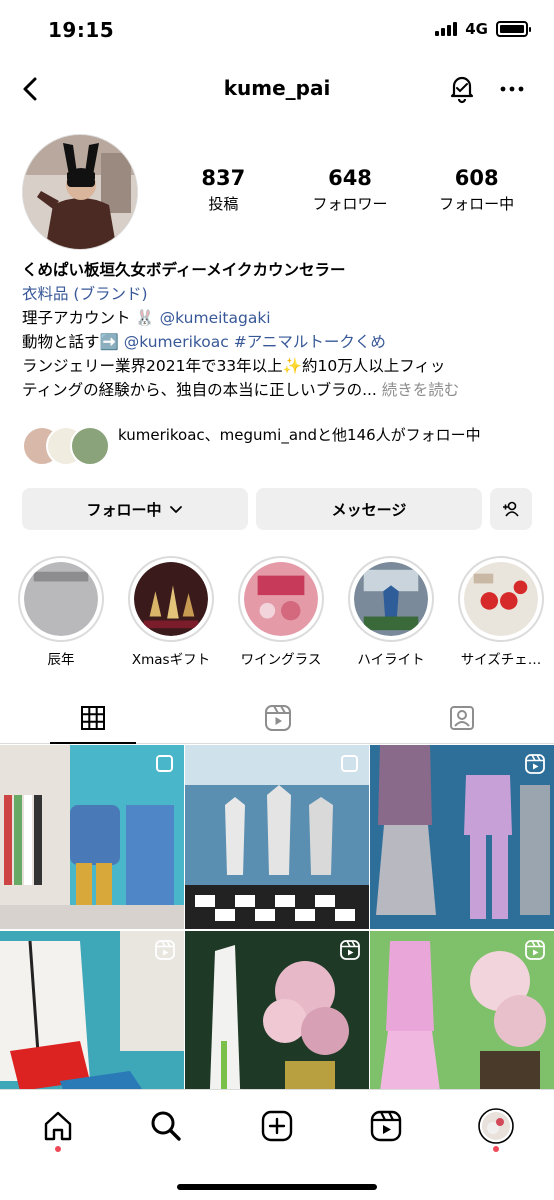  What do you see at coordinates (277, 318) in the screenshot?
I see `bio-line: 理子アカウント 🐰 @kumeitagaki` at bounding box center [277, 318].